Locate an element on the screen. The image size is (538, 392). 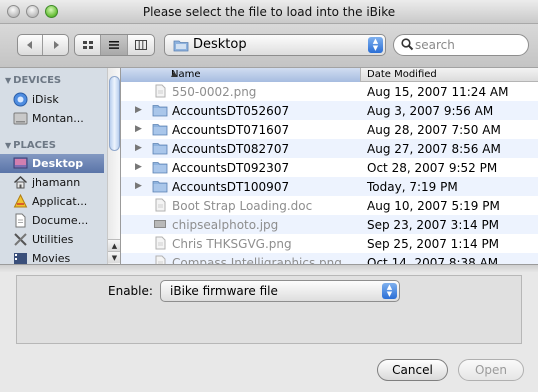
file-row: ▶ AccountsDT052607 Aug 3, 2007 9:56 AM is located at coordinates (329, 110).